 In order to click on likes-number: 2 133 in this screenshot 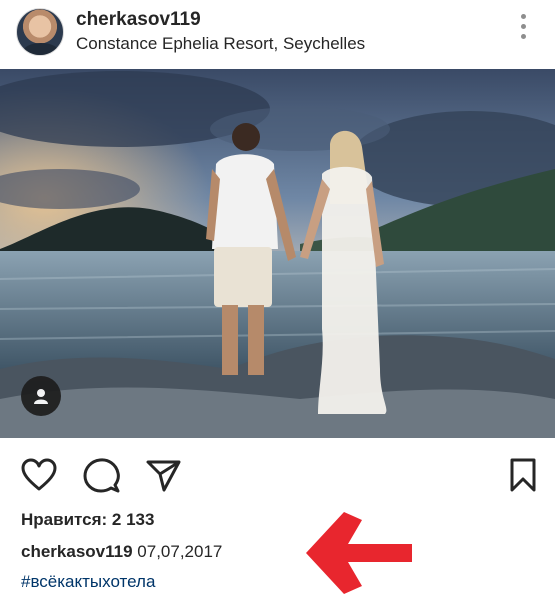, I will do `click(133, 519)`.